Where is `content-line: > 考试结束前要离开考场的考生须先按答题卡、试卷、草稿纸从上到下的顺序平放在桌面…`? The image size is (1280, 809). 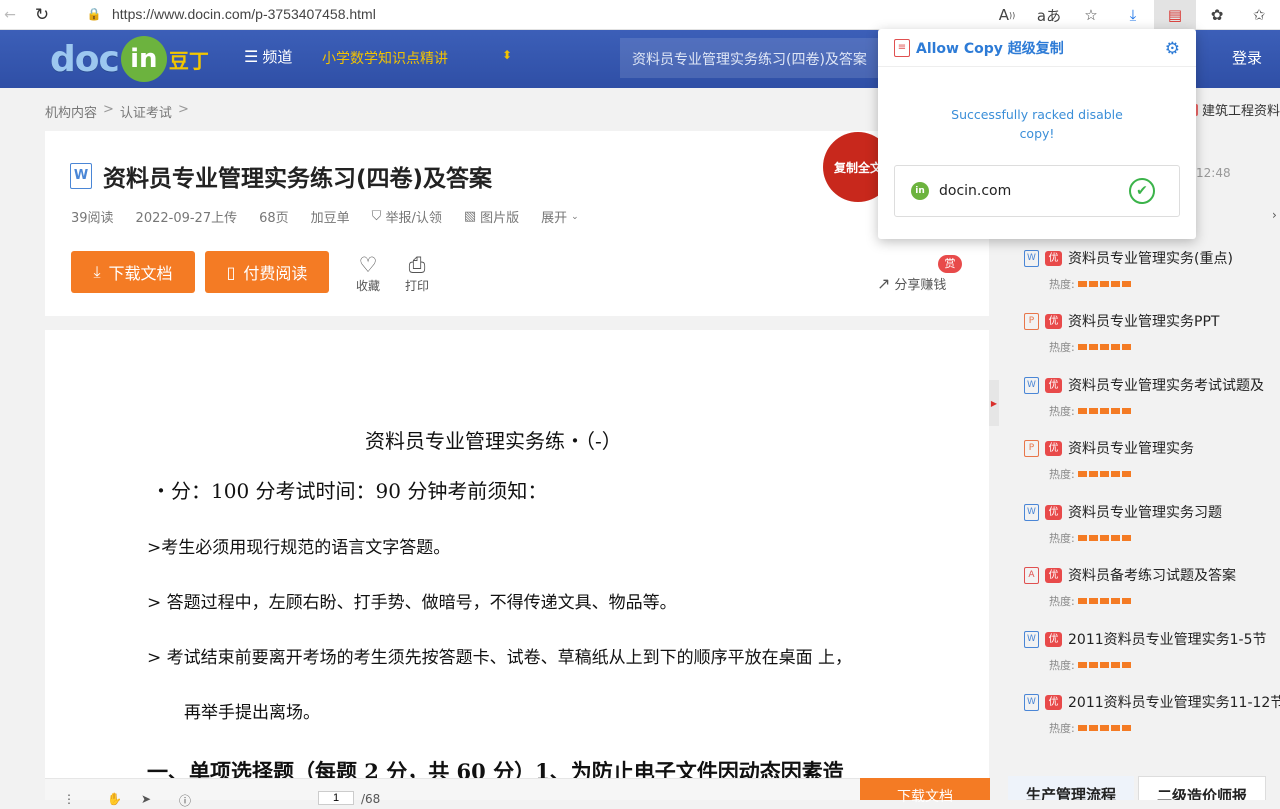
content-line: > 考试结束前要离开考场的考生须先按答题卡、试卷、草稿纸从上到下的顺序平放在桌面… is located at coordinates (500, 658).